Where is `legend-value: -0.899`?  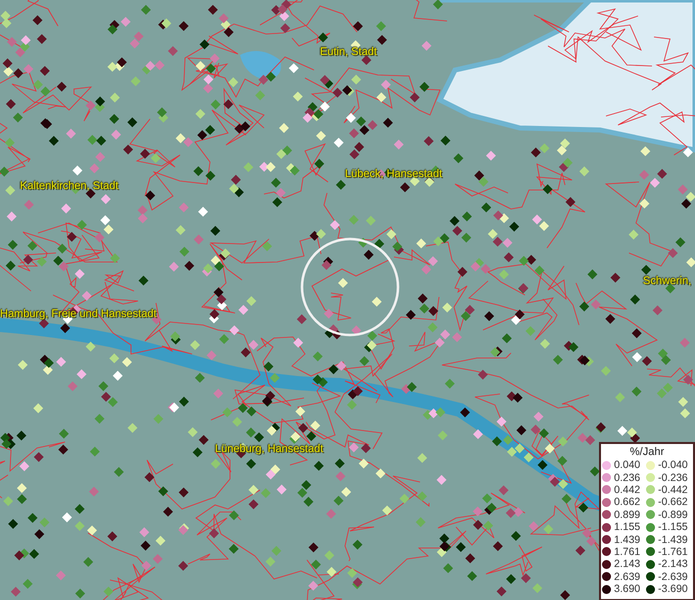
legend-value: -0.899 is located at coordinates (673, 514).